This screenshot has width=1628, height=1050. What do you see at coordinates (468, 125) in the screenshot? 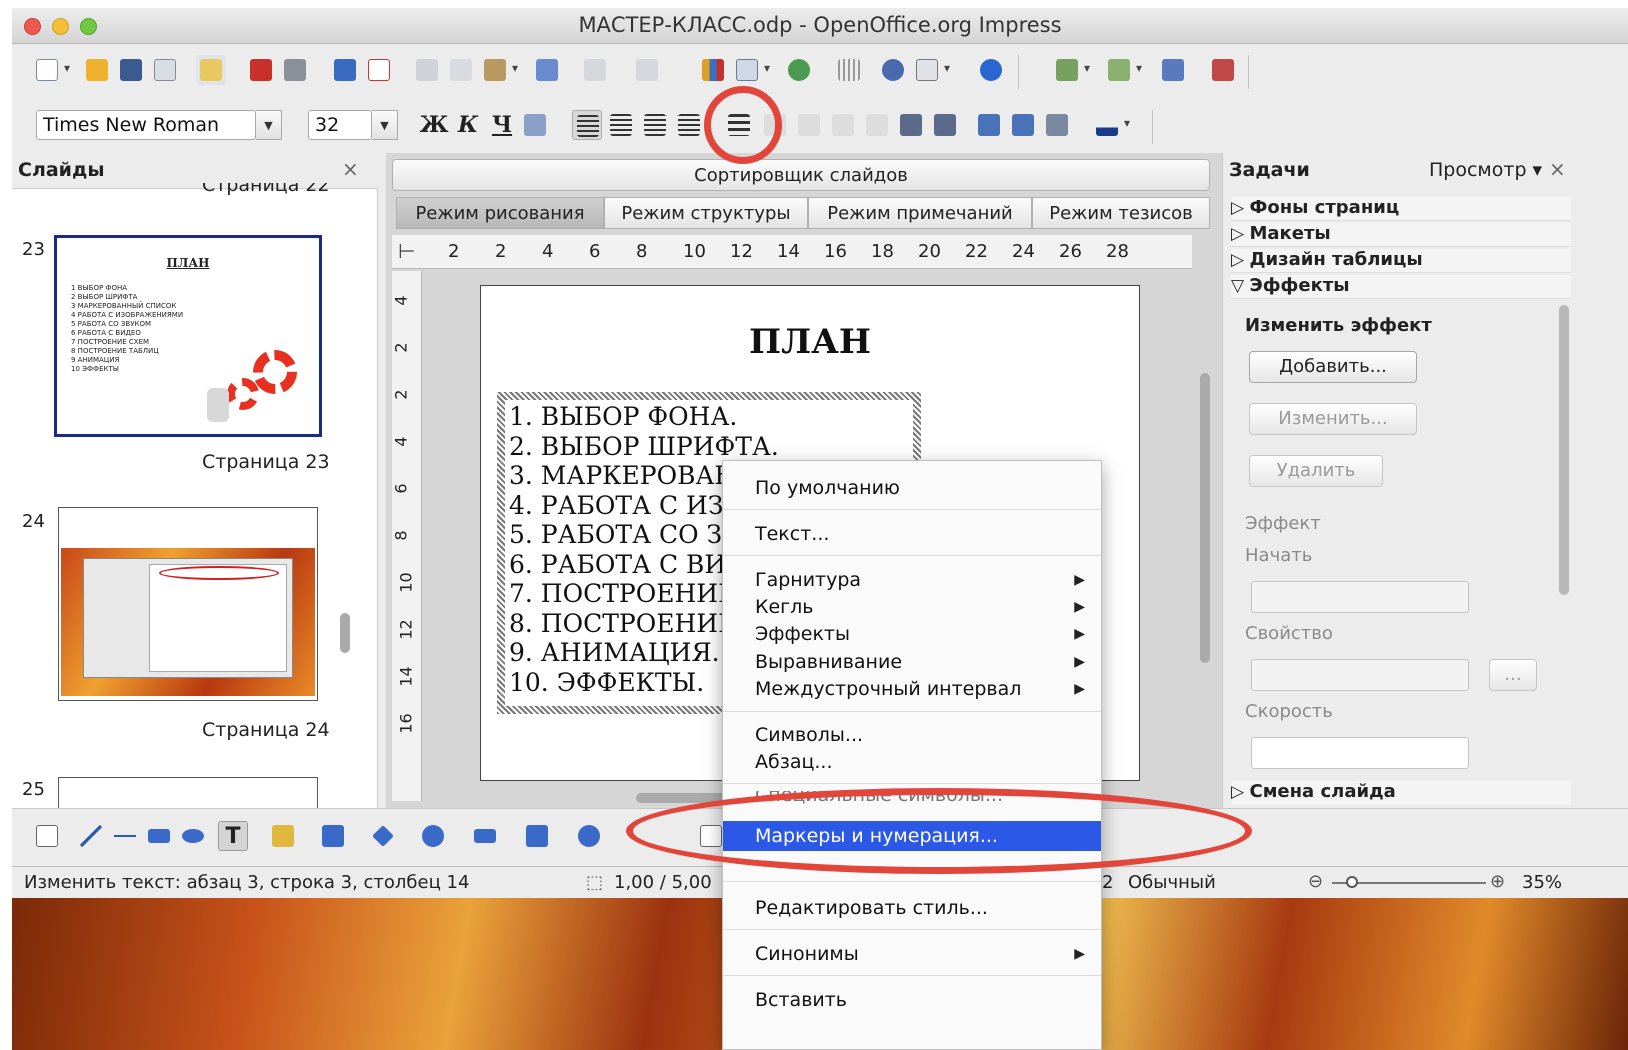
I see `italic-button: К` at bounding box center [468, 125].